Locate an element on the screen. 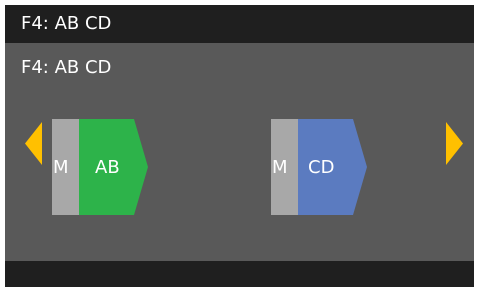 The image size is (479, 292). block-cd-tag: CD is located at coordinates (332, 167).